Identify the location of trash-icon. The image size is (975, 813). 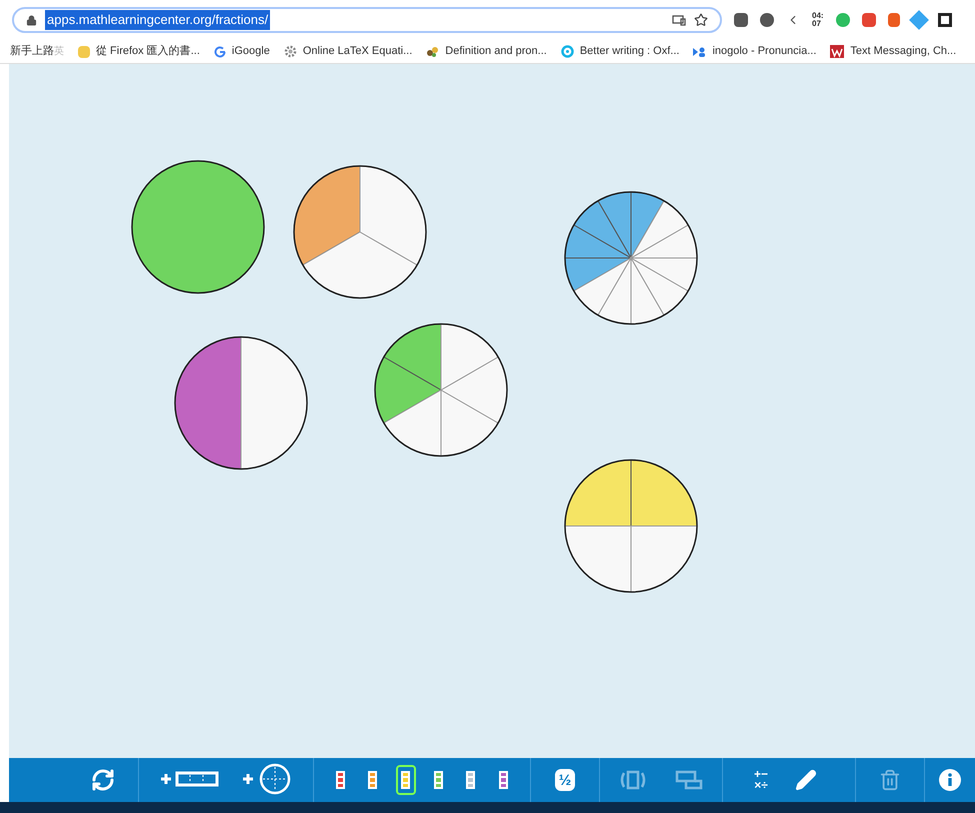
(890, 780).